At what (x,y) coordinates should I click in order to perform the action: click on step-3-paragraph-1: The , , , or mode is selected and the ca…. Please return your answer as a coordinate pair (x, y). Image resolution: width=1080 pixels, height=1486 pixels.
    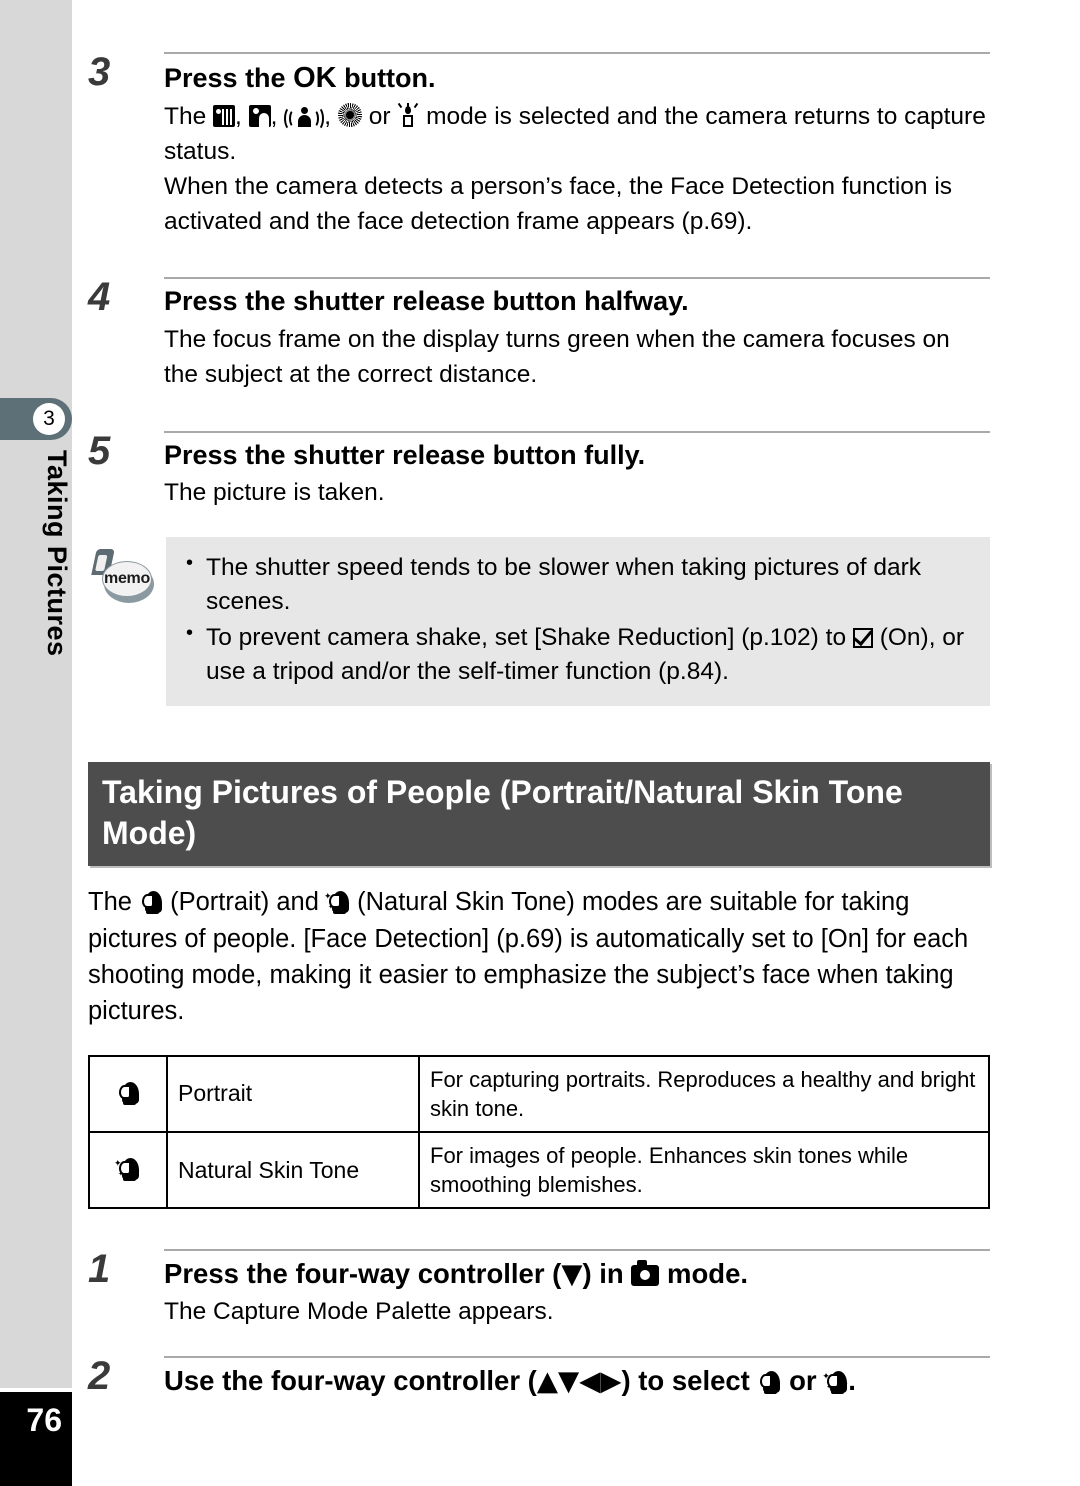
    Looking at the image, I should click on (575, 134).